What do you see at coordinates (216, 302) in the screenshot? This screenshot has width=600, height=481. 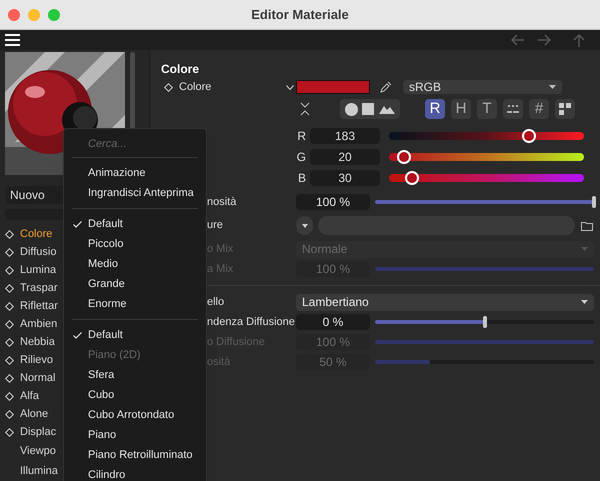 I see `parameter-label: ello` at bounding box center [216, 302].